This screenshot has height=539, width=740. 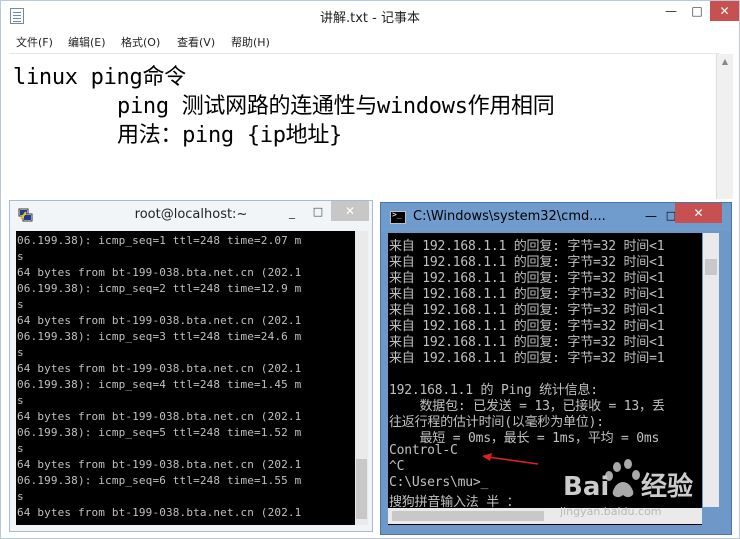 What do you see at coordinates (140, 42) in the screenshot?
I see `menu-format: 格式(O)` at bounding box center [140, 42].